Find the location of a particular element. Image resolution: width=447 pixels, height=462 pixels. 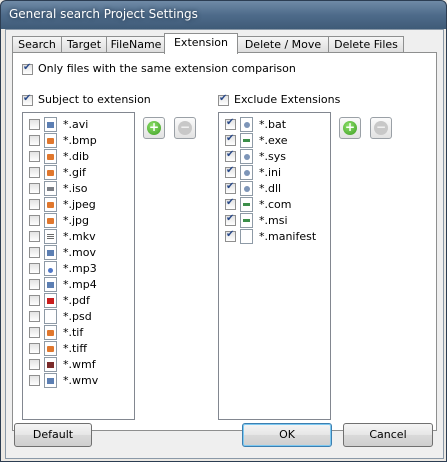

tab-filename: FileName is located at coordinates (136, 44).